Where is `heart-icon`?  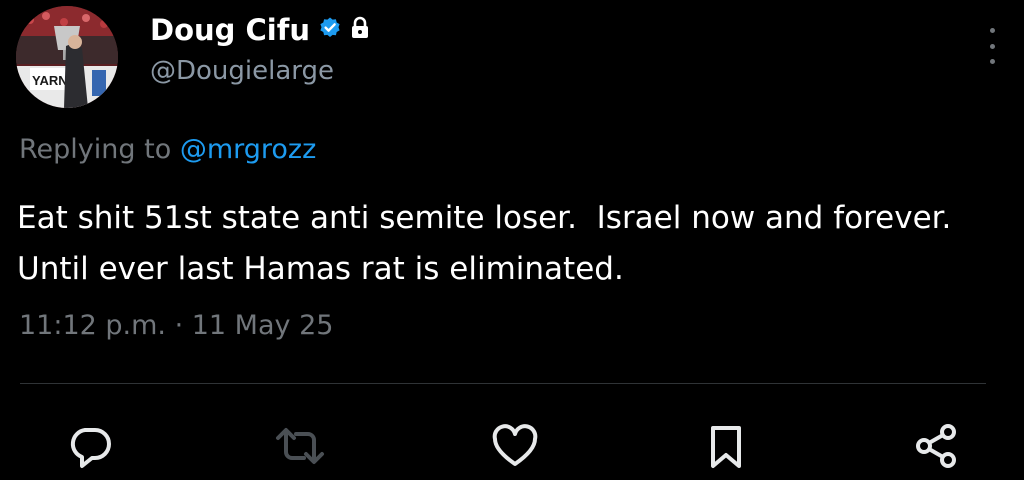
heart-icon is located at coordinates (515, 446).